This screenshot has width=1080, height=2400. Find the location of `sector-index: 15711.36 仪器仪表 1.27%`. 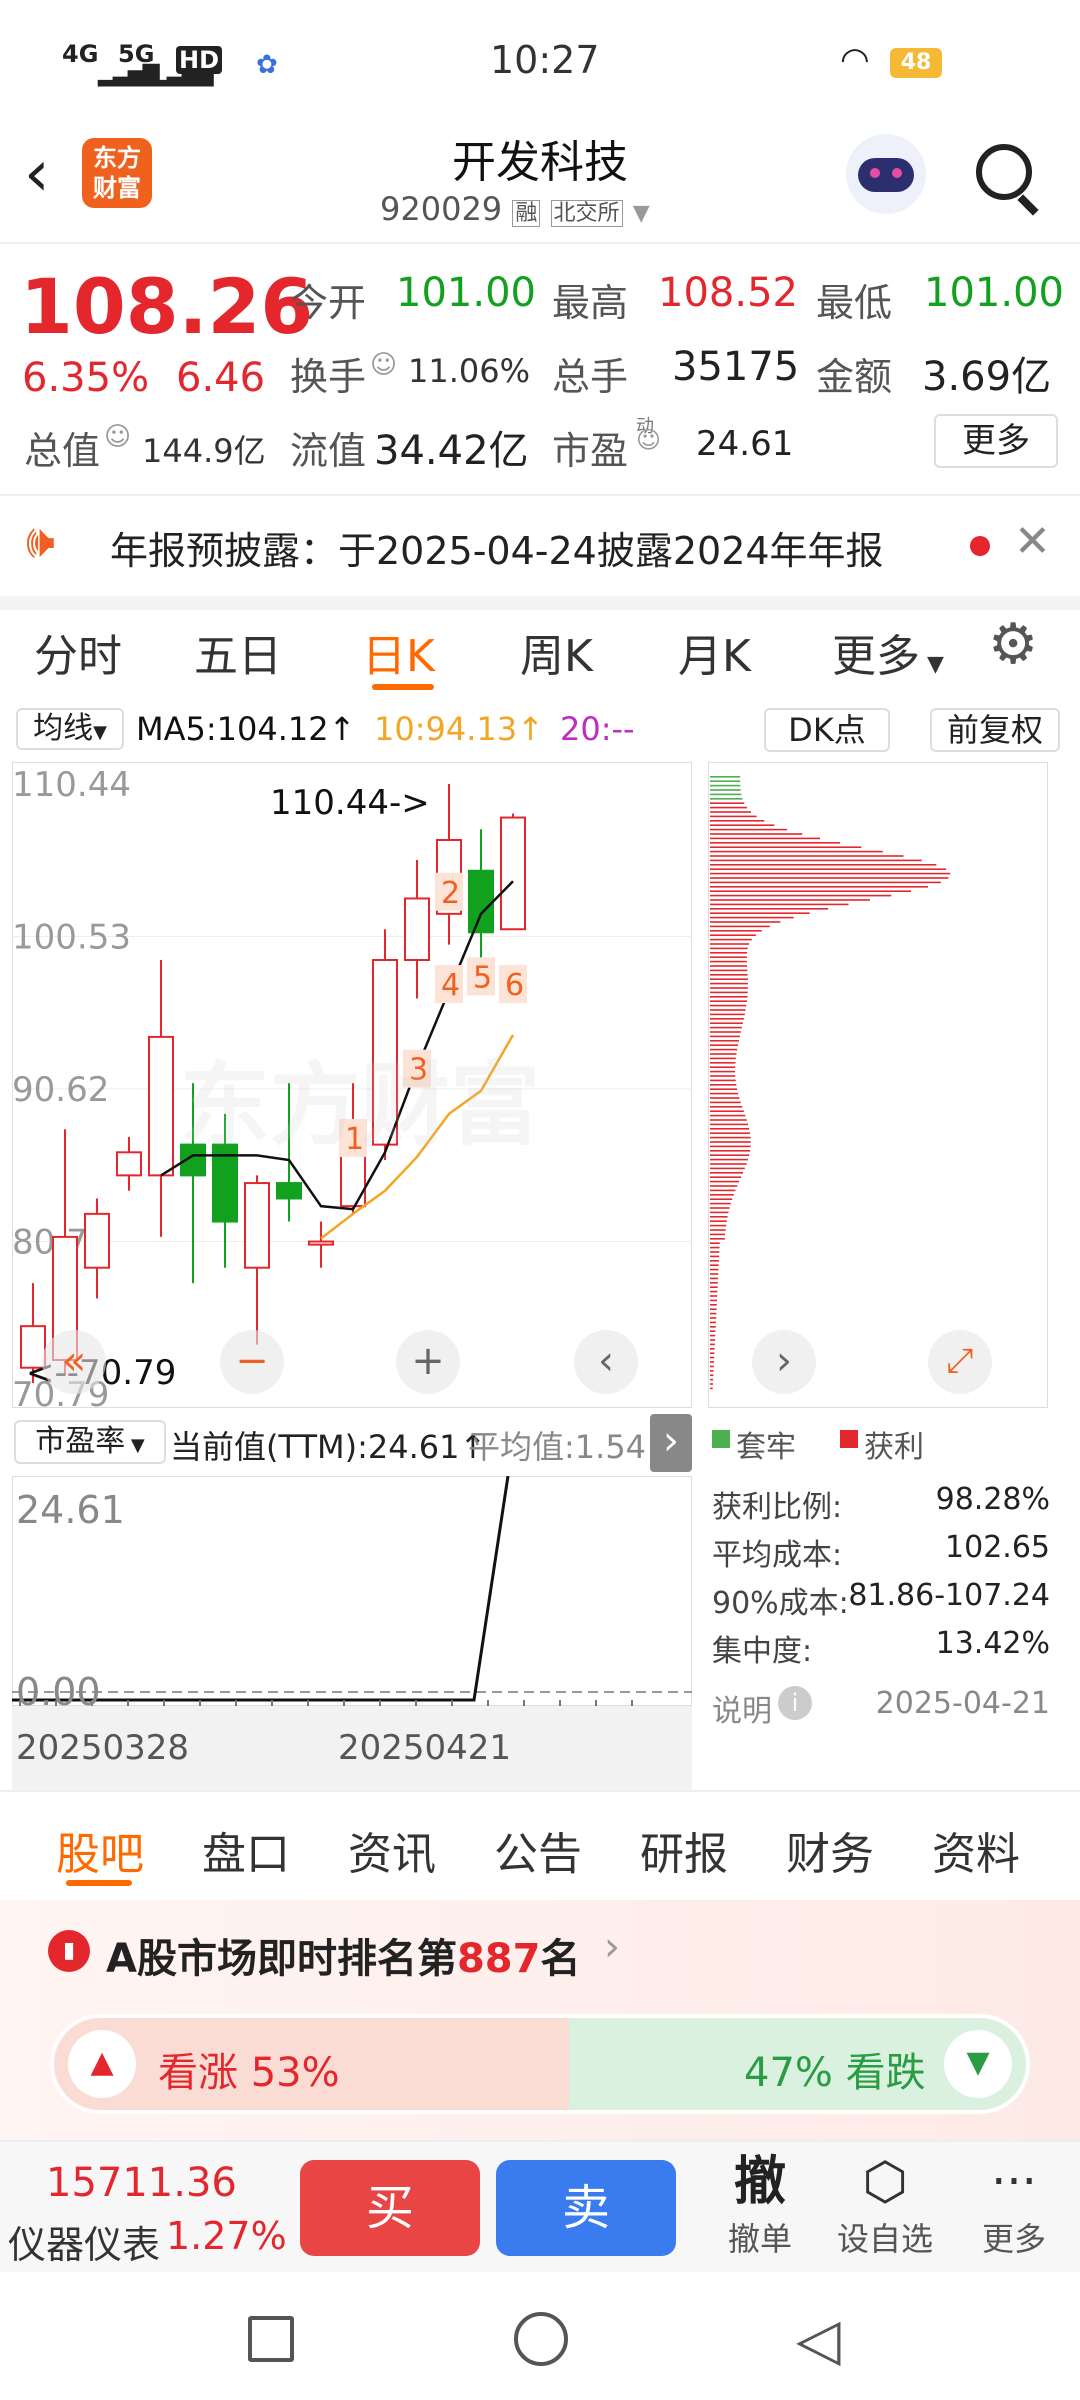

sector-index: 15711.36 仪器仪表 1.27% is located at coordinates (145, 2208).